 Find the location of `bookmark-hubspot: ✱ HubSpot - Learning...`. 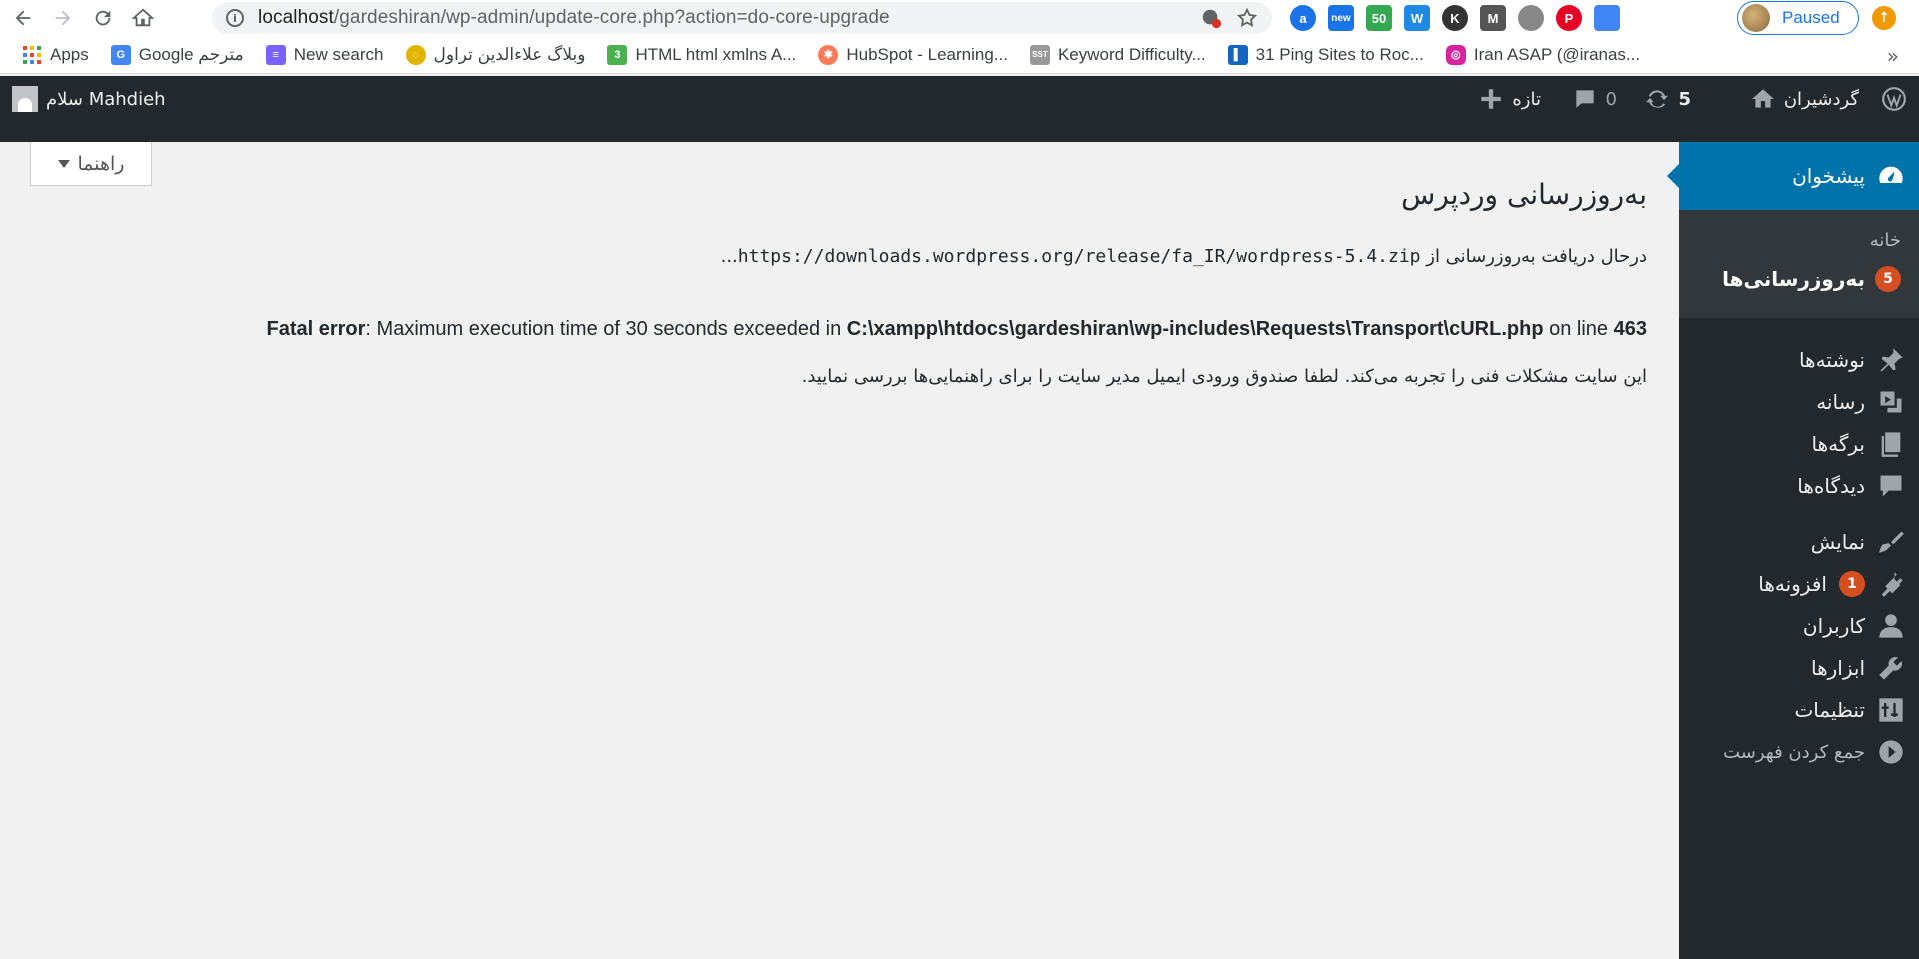

bookmark-hubspot: ✱ HubSpot - Learning... is located at coordinates (913, 54).